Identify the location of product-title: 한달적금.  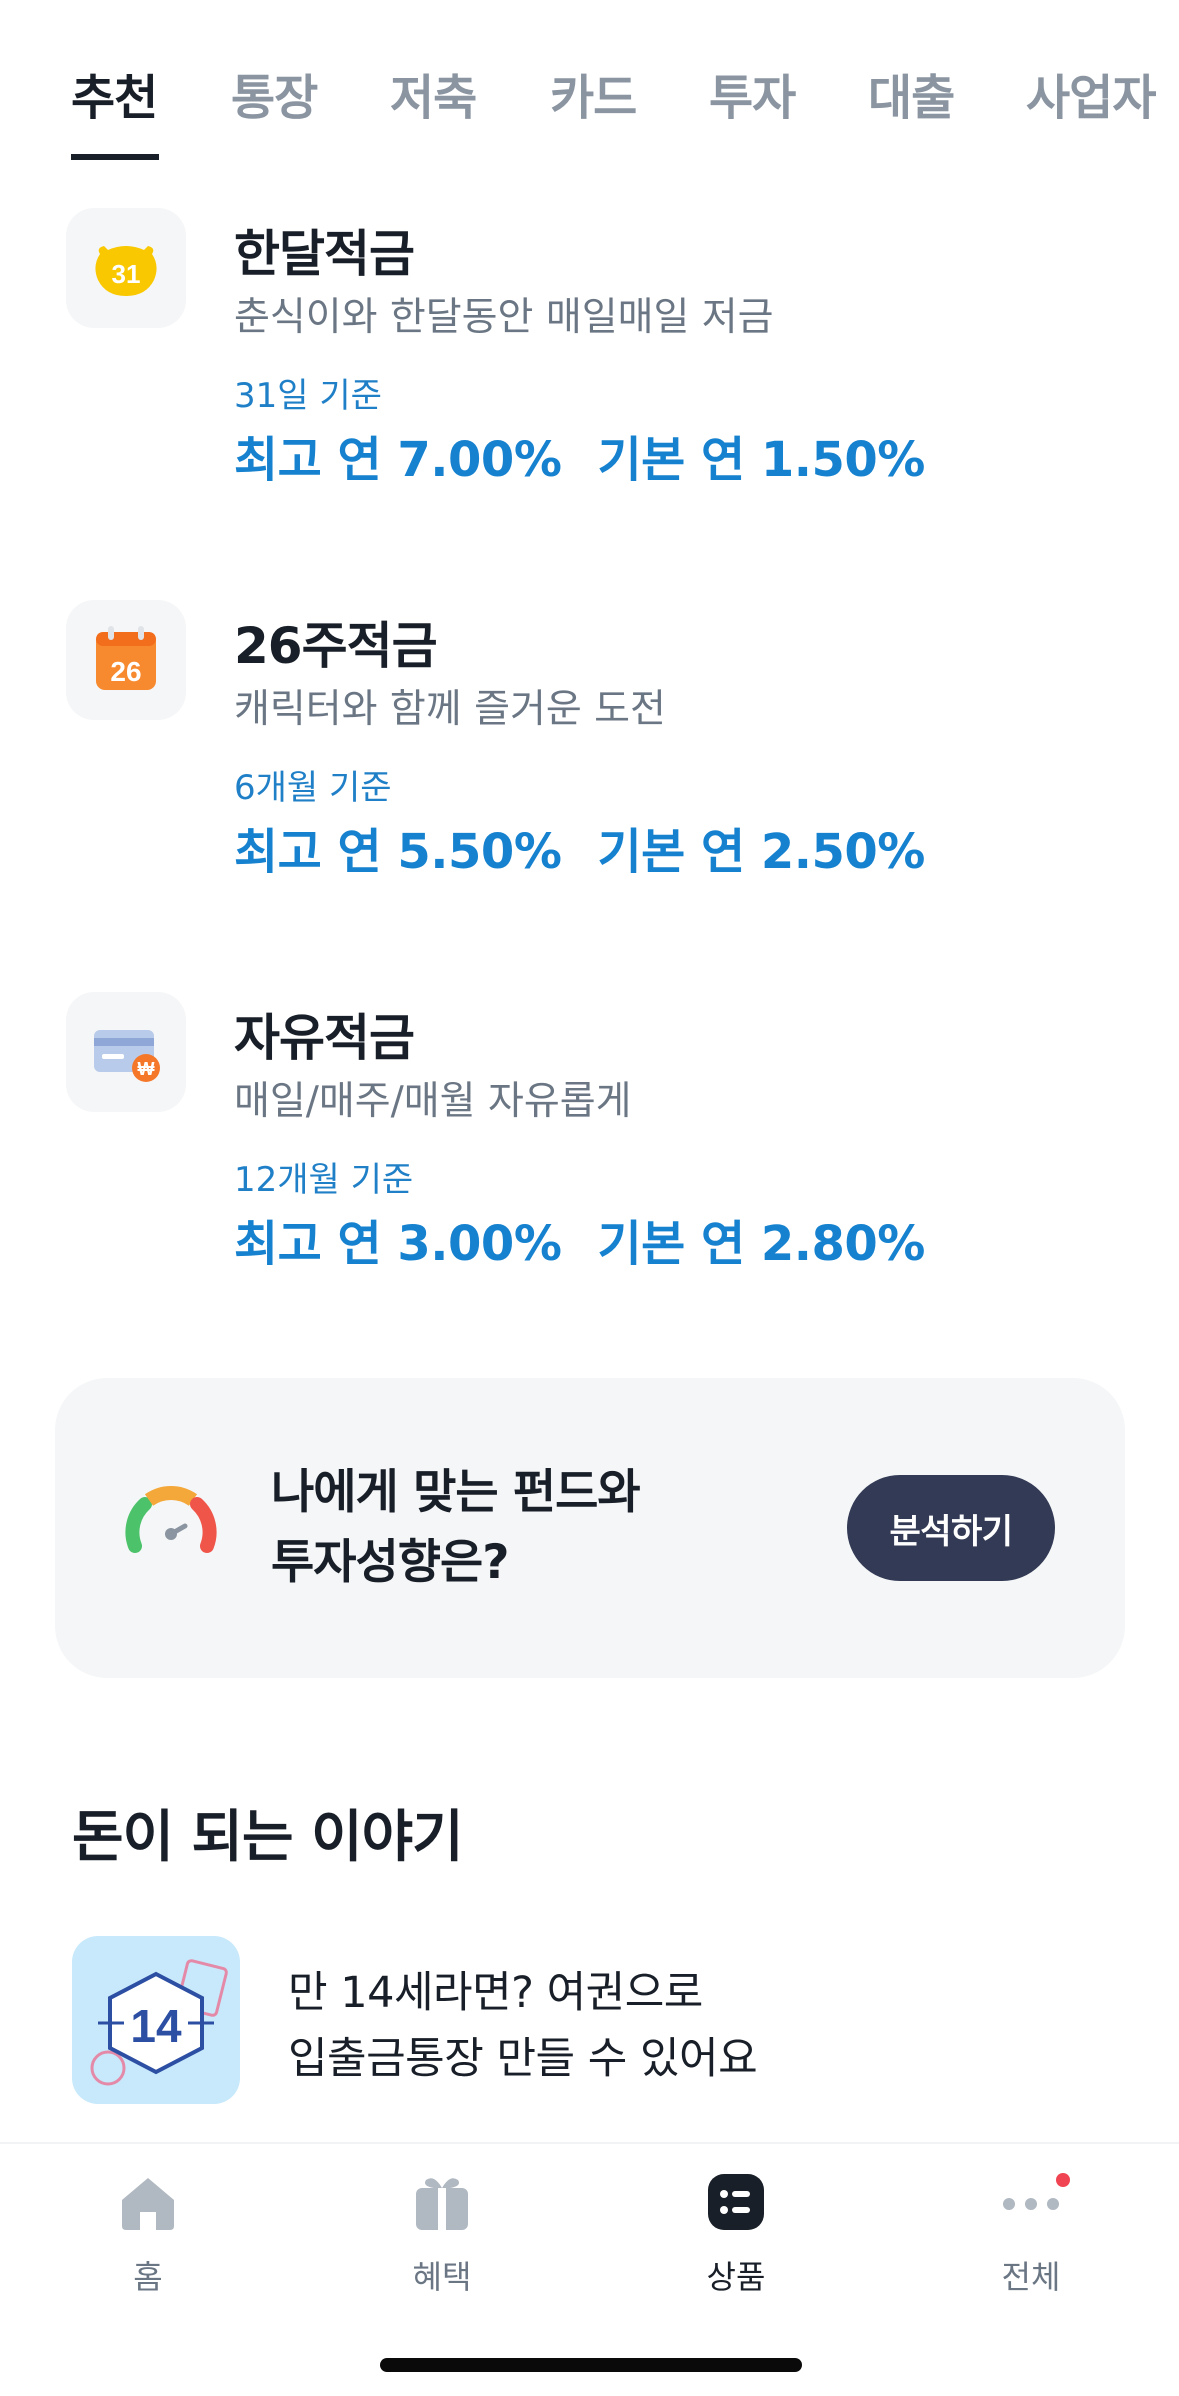
(324, 254).